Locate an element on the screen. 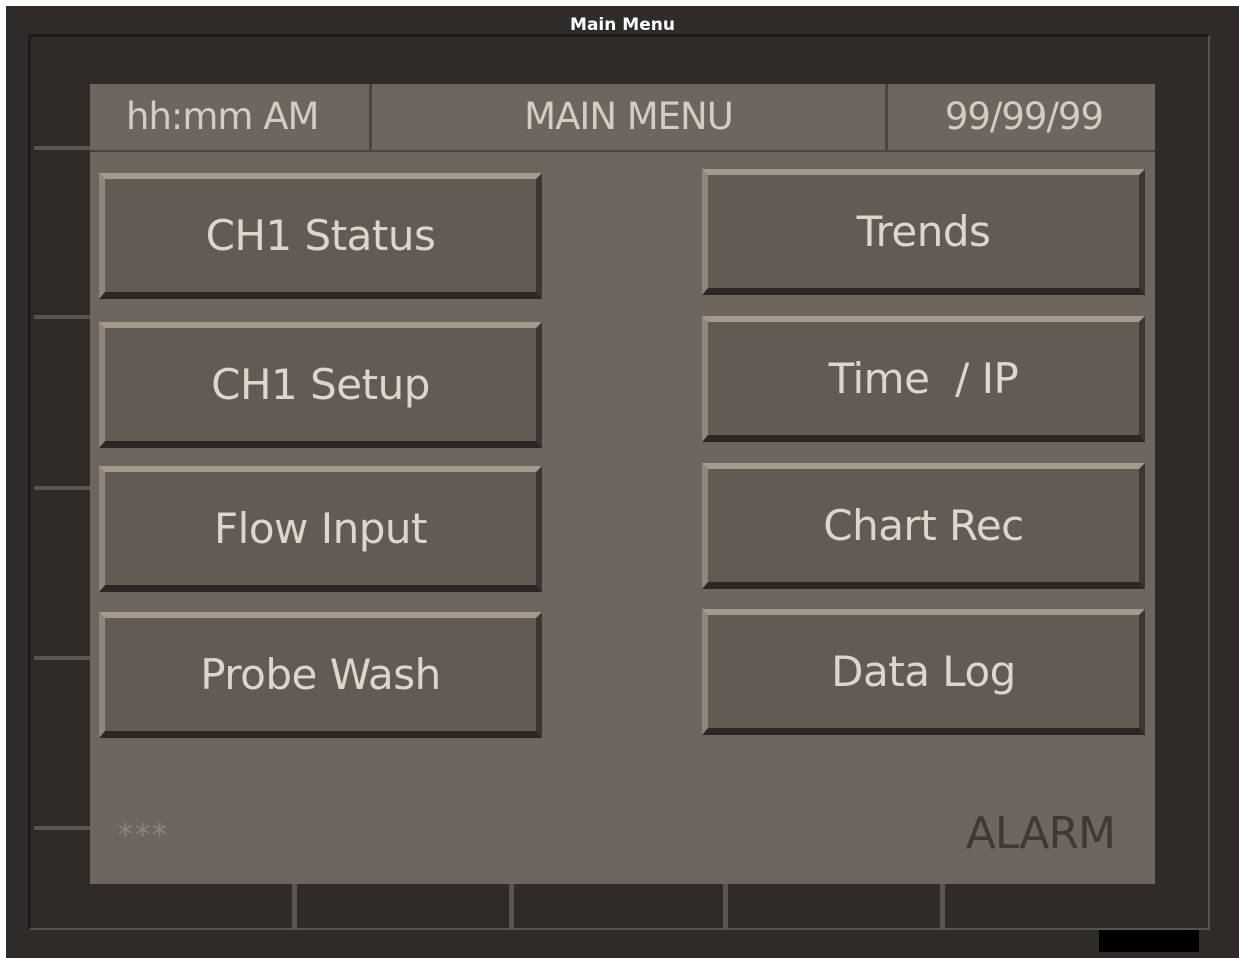 The width and height of the screenshot is (1239, 958). alarm-indicator: ALARM is located at coordinates (1040, 833).